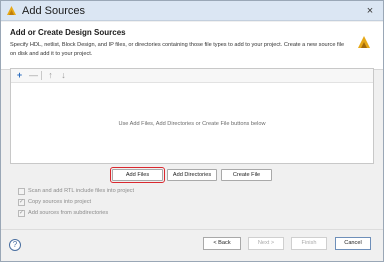 This screenshot has height=262, width=384. What do you see at coordinates (192, 229) in the screenshot?
I see `footer-divider` at bounding box center [192, 229].